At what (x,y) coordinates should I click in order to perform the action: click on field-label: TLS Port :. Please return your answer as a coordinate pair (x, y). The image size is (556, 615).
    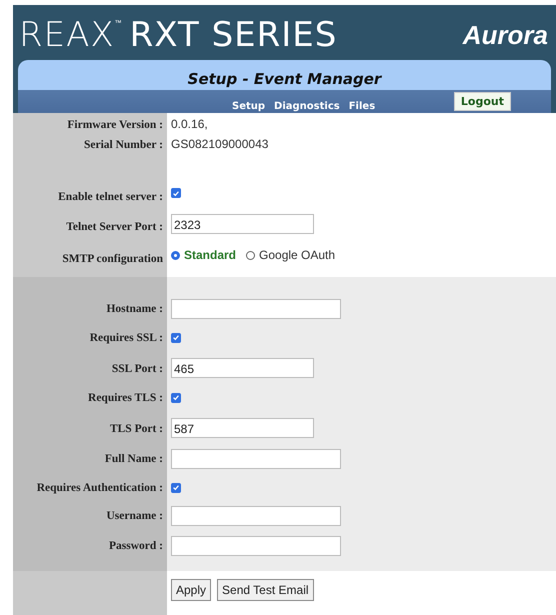
    Looking at the image, I should click on (136, 429).